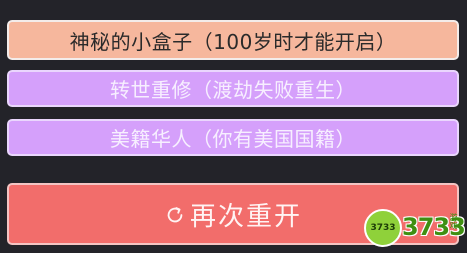 Image resolution: width=467 pixels, height=253 pixels. What do you see at coordinates (175, 215) in the screenshot?
I see `refresh-icon` at bounding box center [175, 215].